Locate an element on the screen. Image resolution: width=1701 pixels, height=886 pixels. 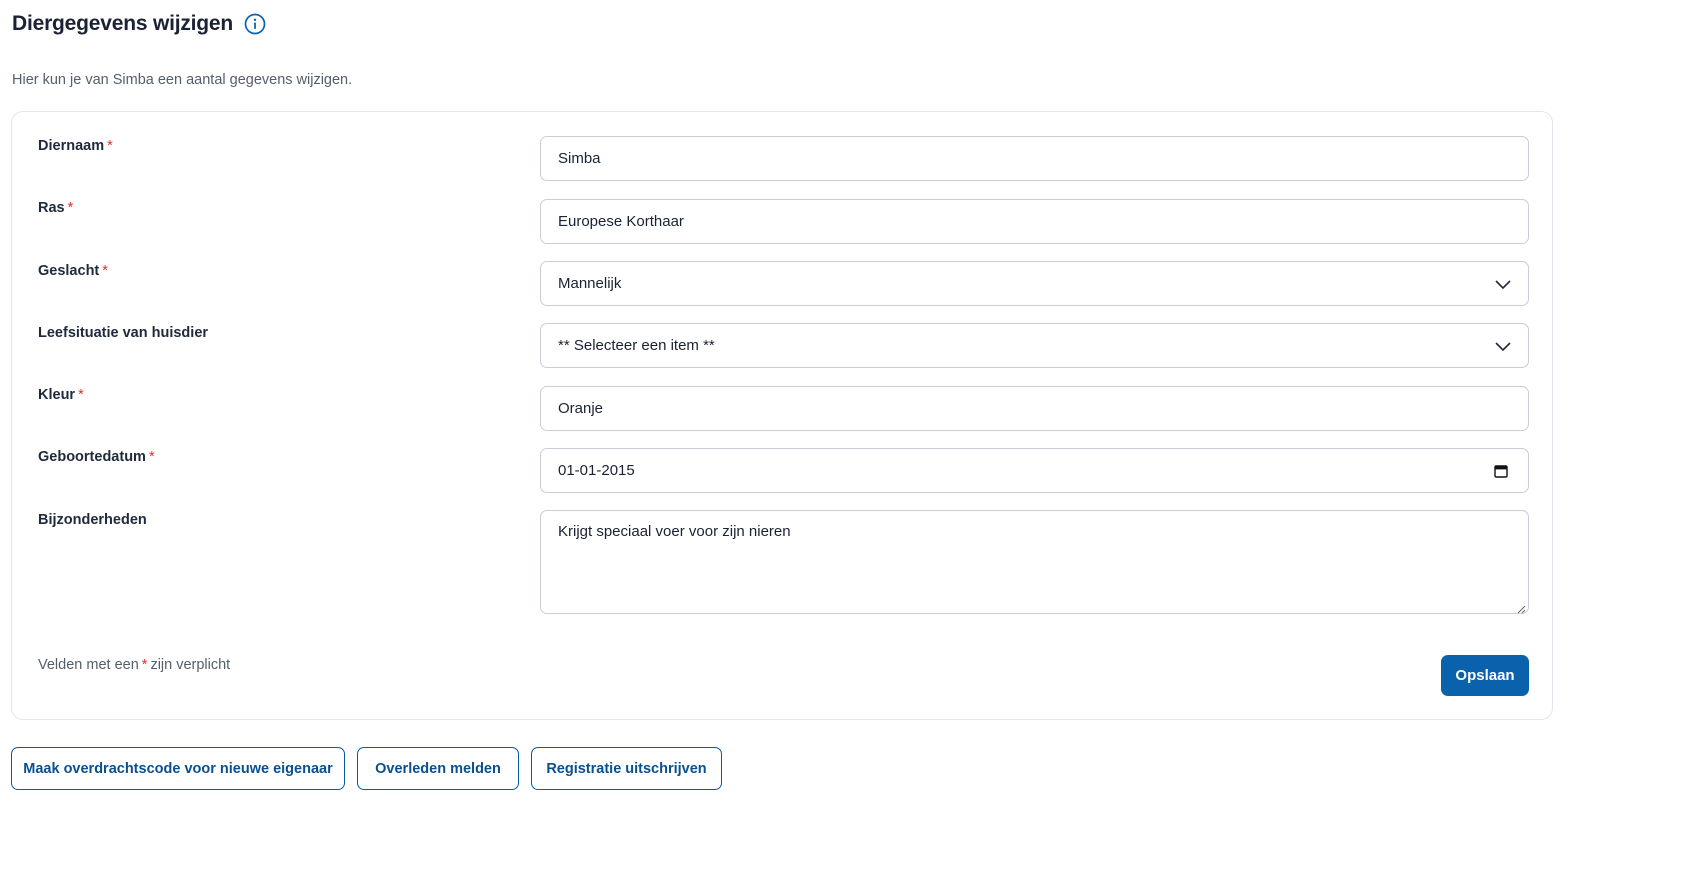
label-text: Bijzonderheden is located at coordinates (92, 520).